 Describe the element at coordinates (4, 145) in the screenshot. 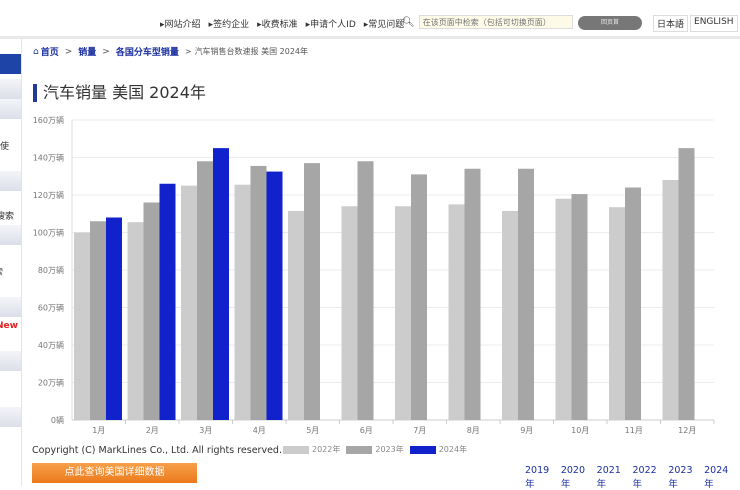

I see `sidebar-text: 使` at that location.